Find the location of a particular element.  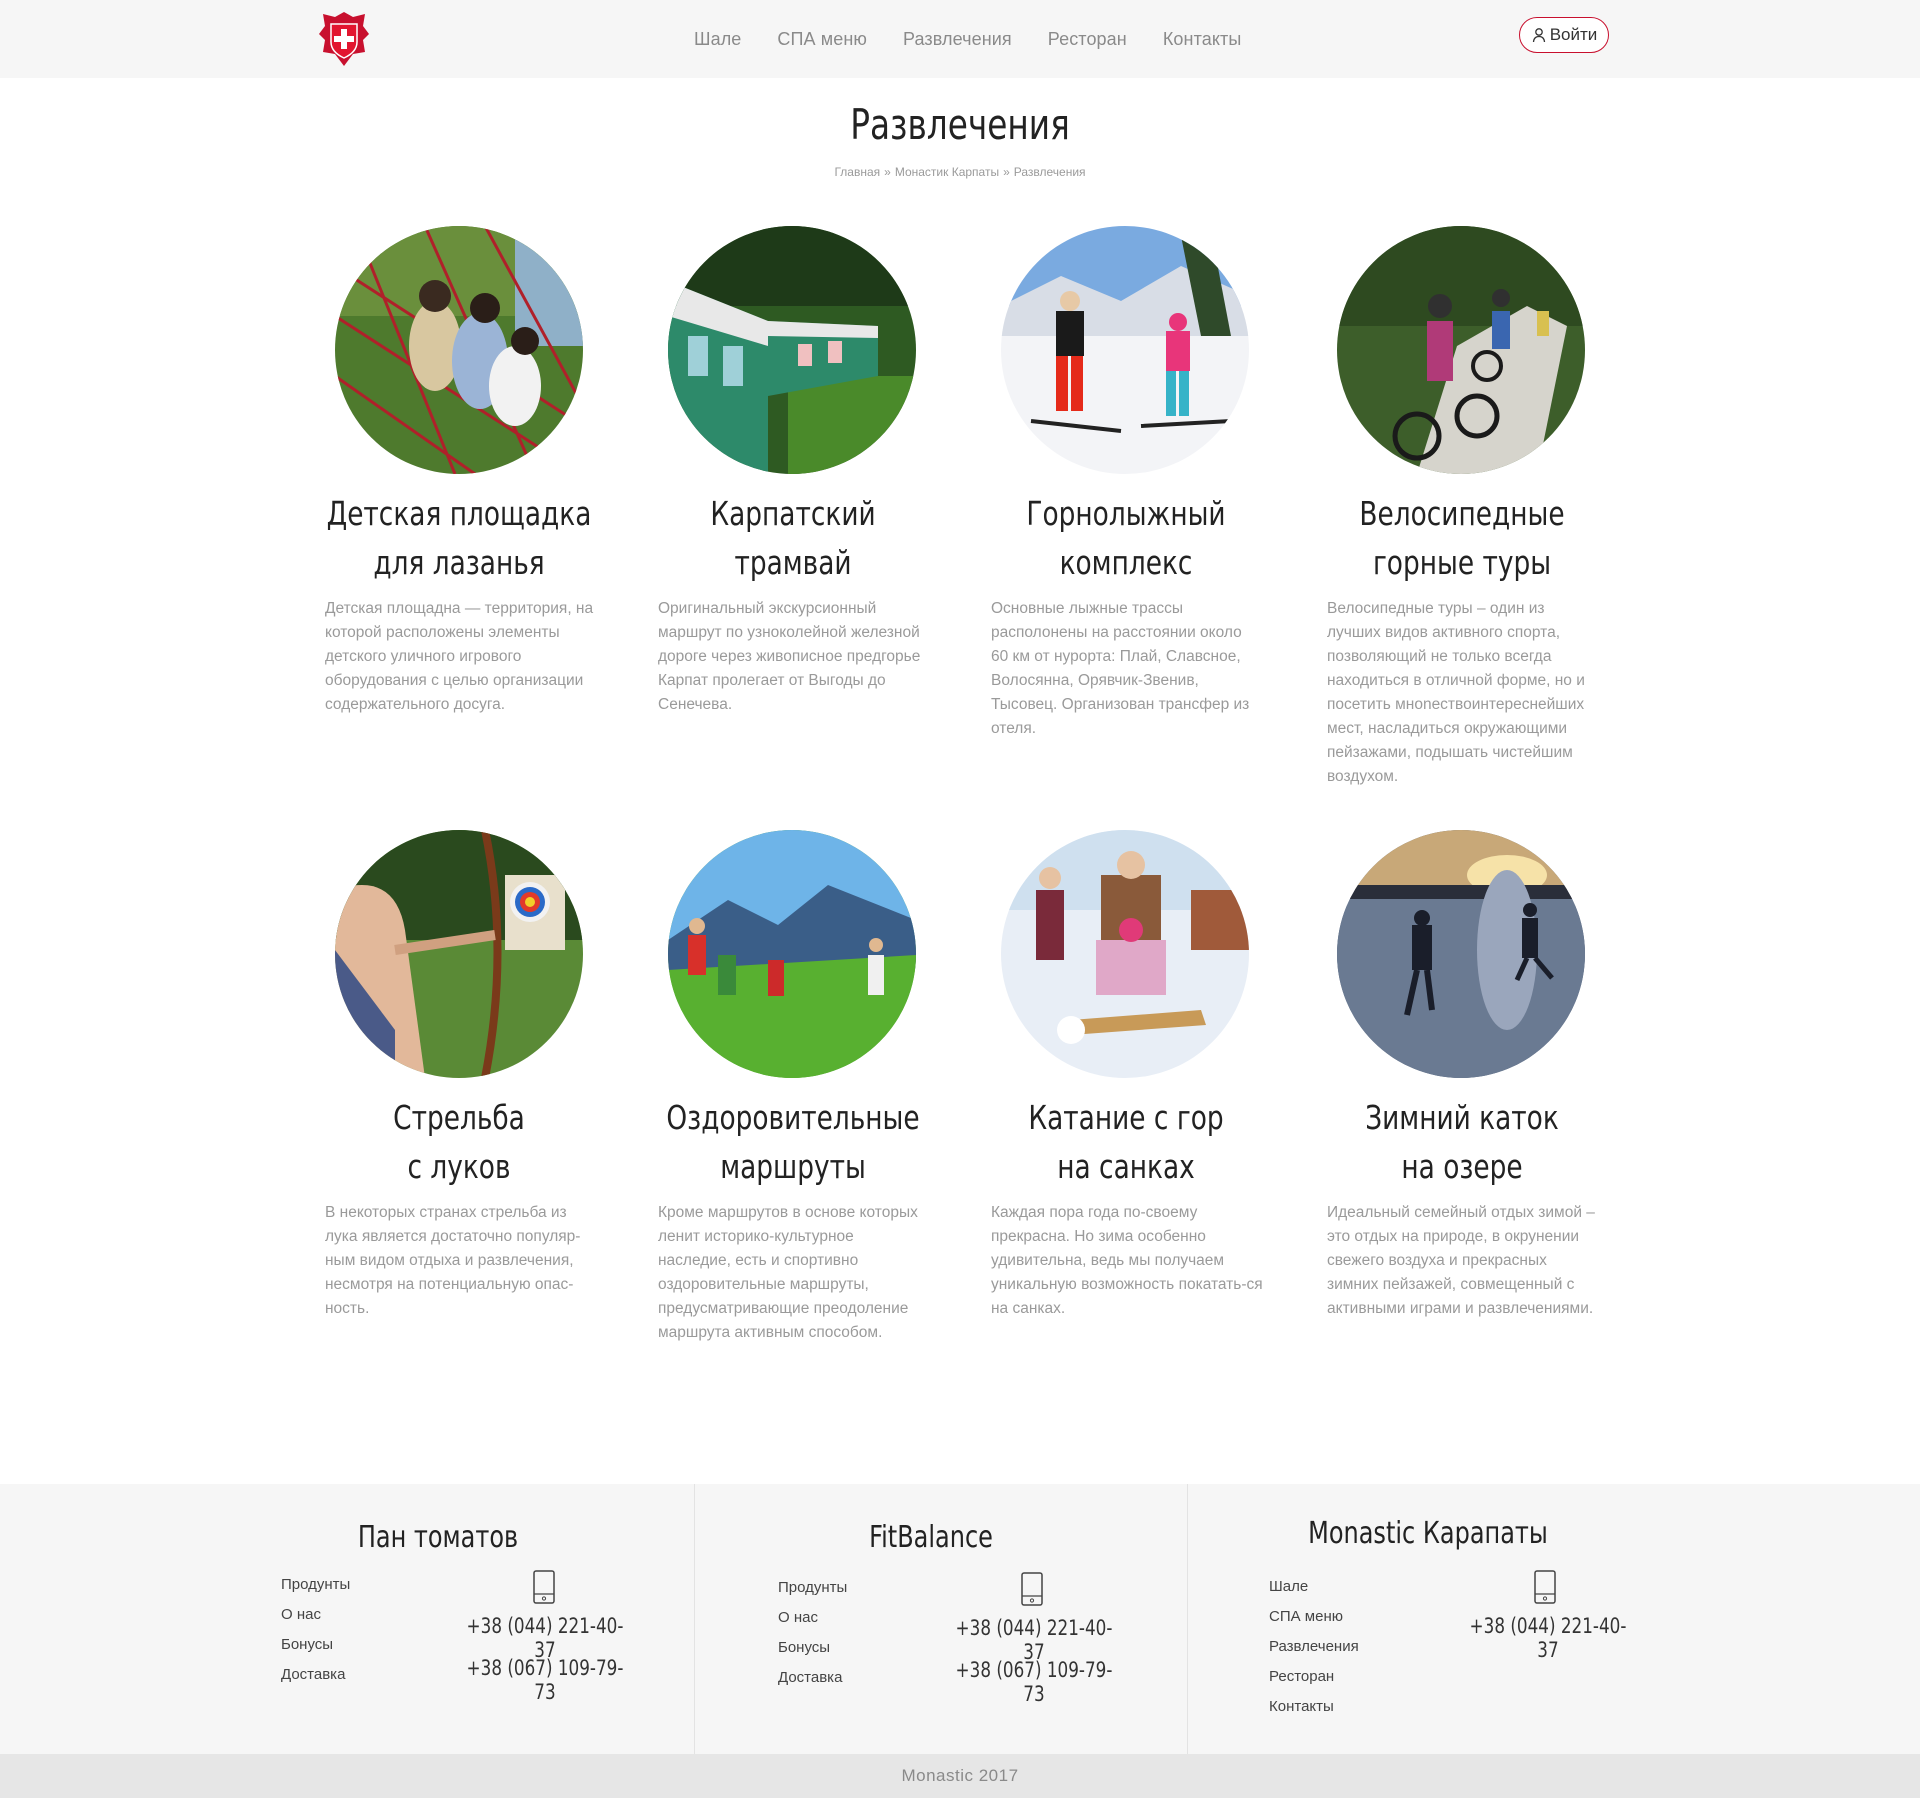

breadcrumb: Главная» Монастик Карпаты» Развлечения is located at coordinates (960, 172).